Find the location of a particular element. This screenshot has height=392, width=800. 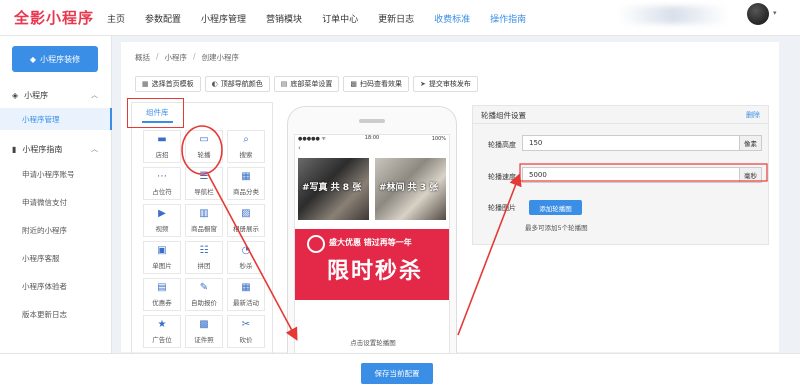

chevron-up-icon: ︿ is located at coordinates (94, 95).